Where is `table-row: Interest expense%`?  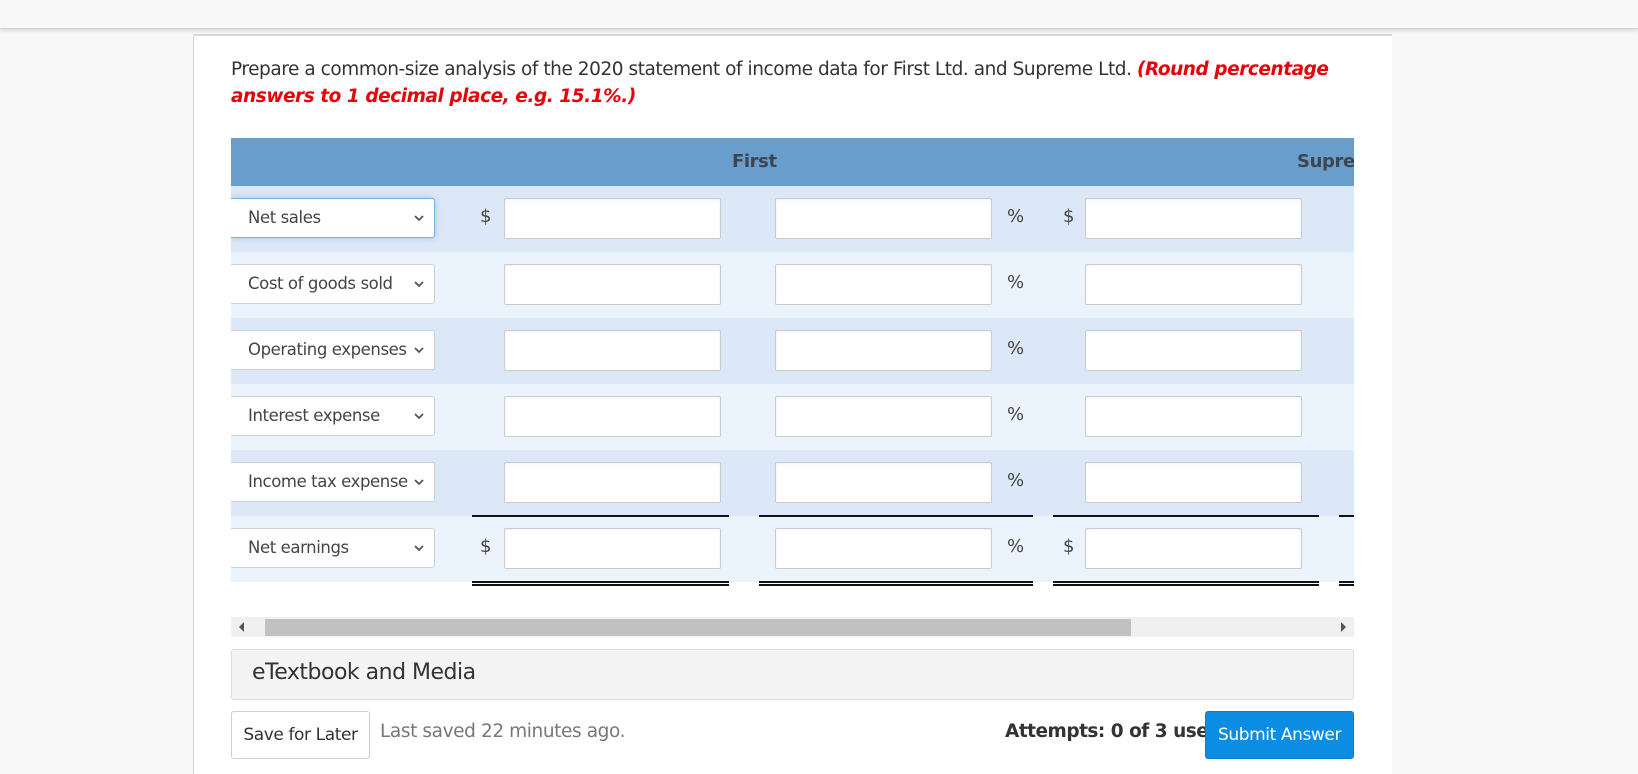 table-row: Interest expense% is located at coordinates (792, 417).